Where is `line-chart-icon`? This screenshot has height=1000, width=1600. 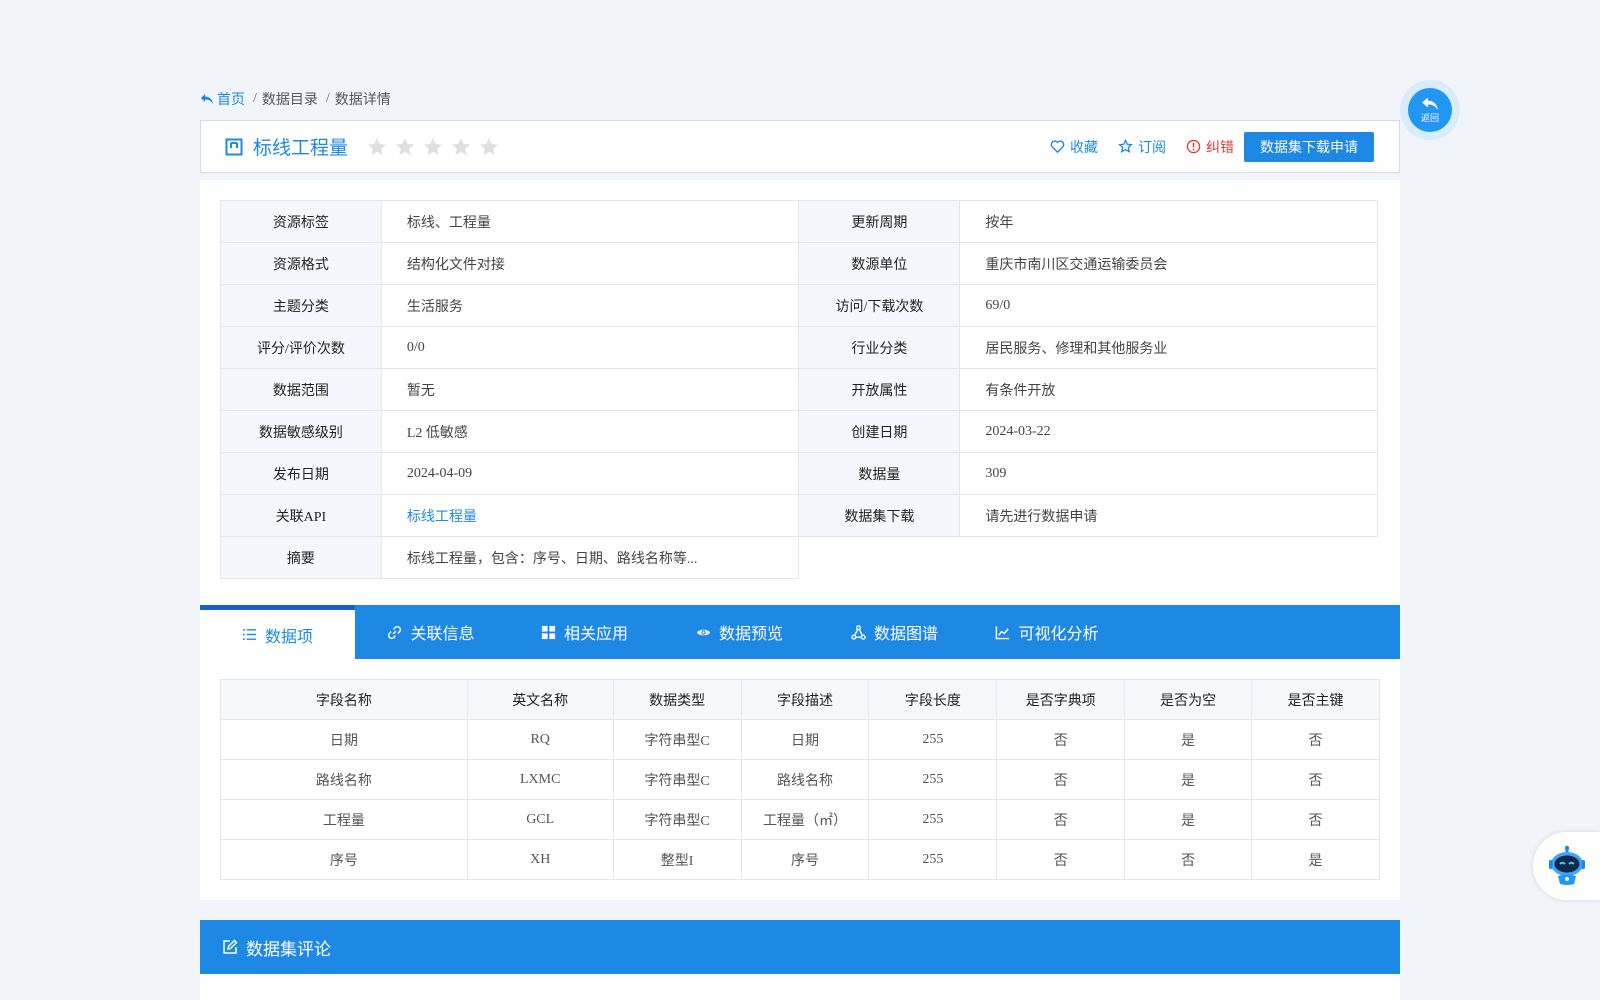
line-chart-icon is located at coordinates (1003, 632).